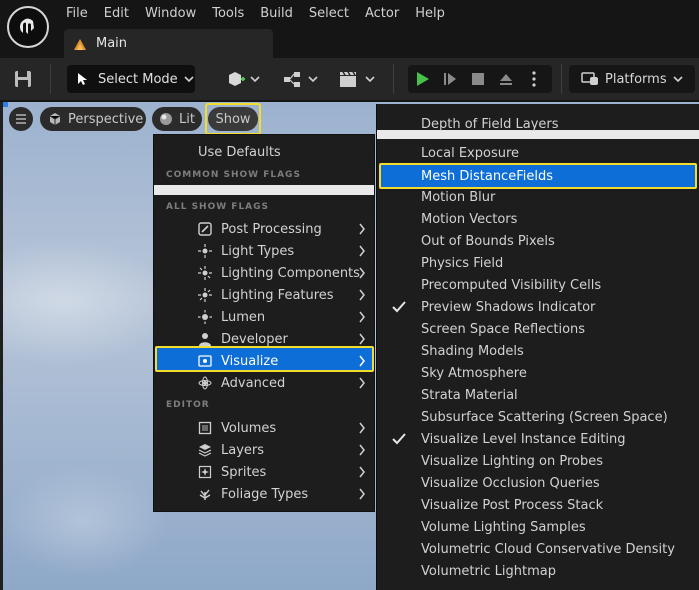  What do you see at coordinates (264, 251) in the screenshot?
I see `menu-item-light-types: Light Types` at bounding box center [264, 251].